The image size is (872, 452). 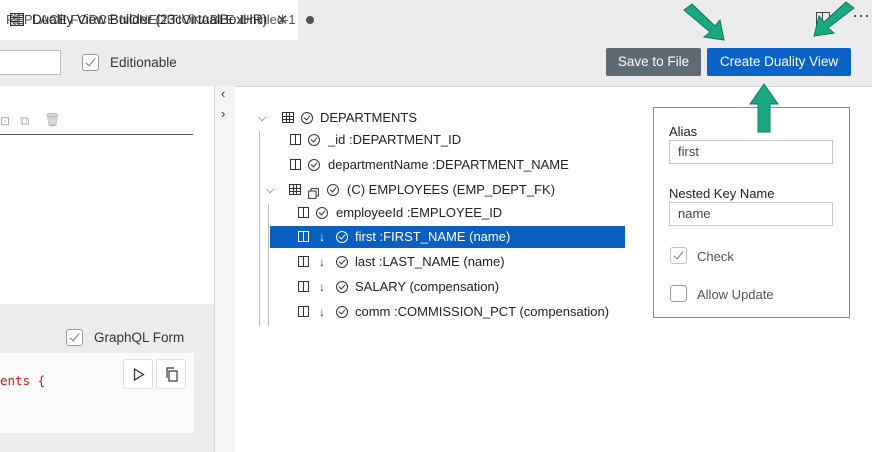 What do you see at coordinates (735, 294) in the screenshot?
I see `allow-update-label: Allow Update` at bounding box center [735, 294].